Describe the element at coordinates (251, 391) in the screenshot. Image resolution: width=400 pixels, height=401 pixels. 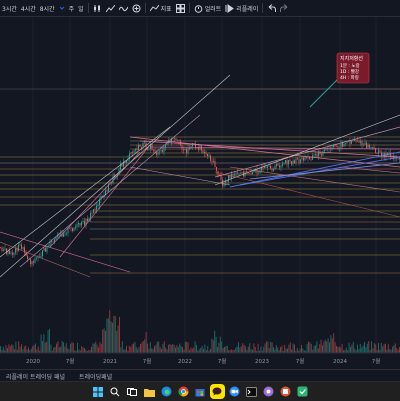
I see `terminal-icon` at that location.